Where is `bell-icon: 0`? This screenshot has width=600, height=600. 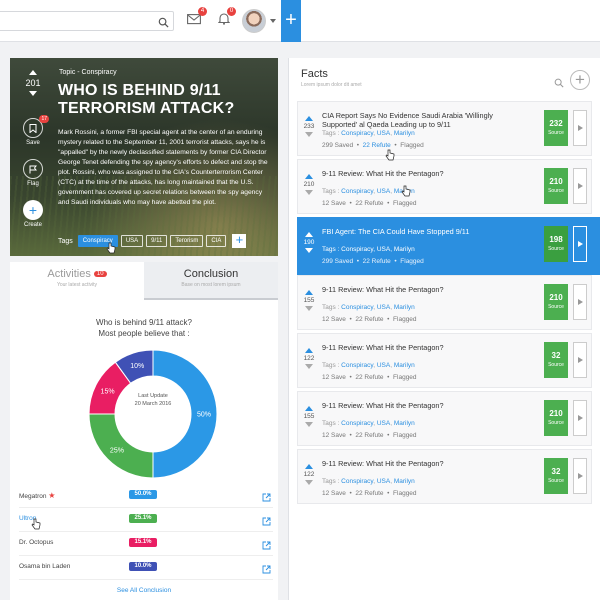
bell-icon: 0 is located at coordinates (226, 18).